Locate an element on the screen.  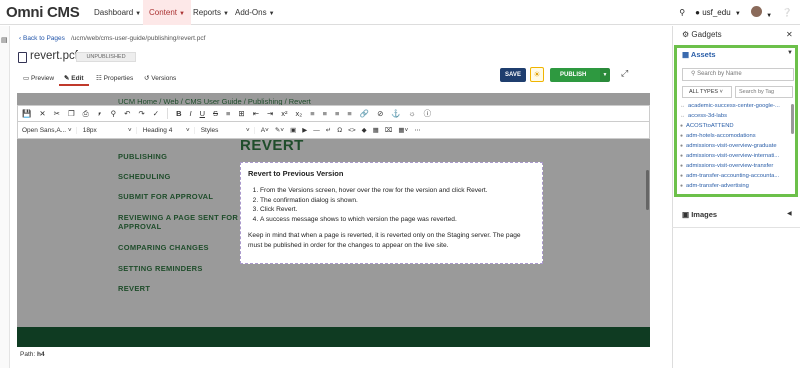
asset-type-select: ALL TYPES ˅ is located at coordinates (707, 92).